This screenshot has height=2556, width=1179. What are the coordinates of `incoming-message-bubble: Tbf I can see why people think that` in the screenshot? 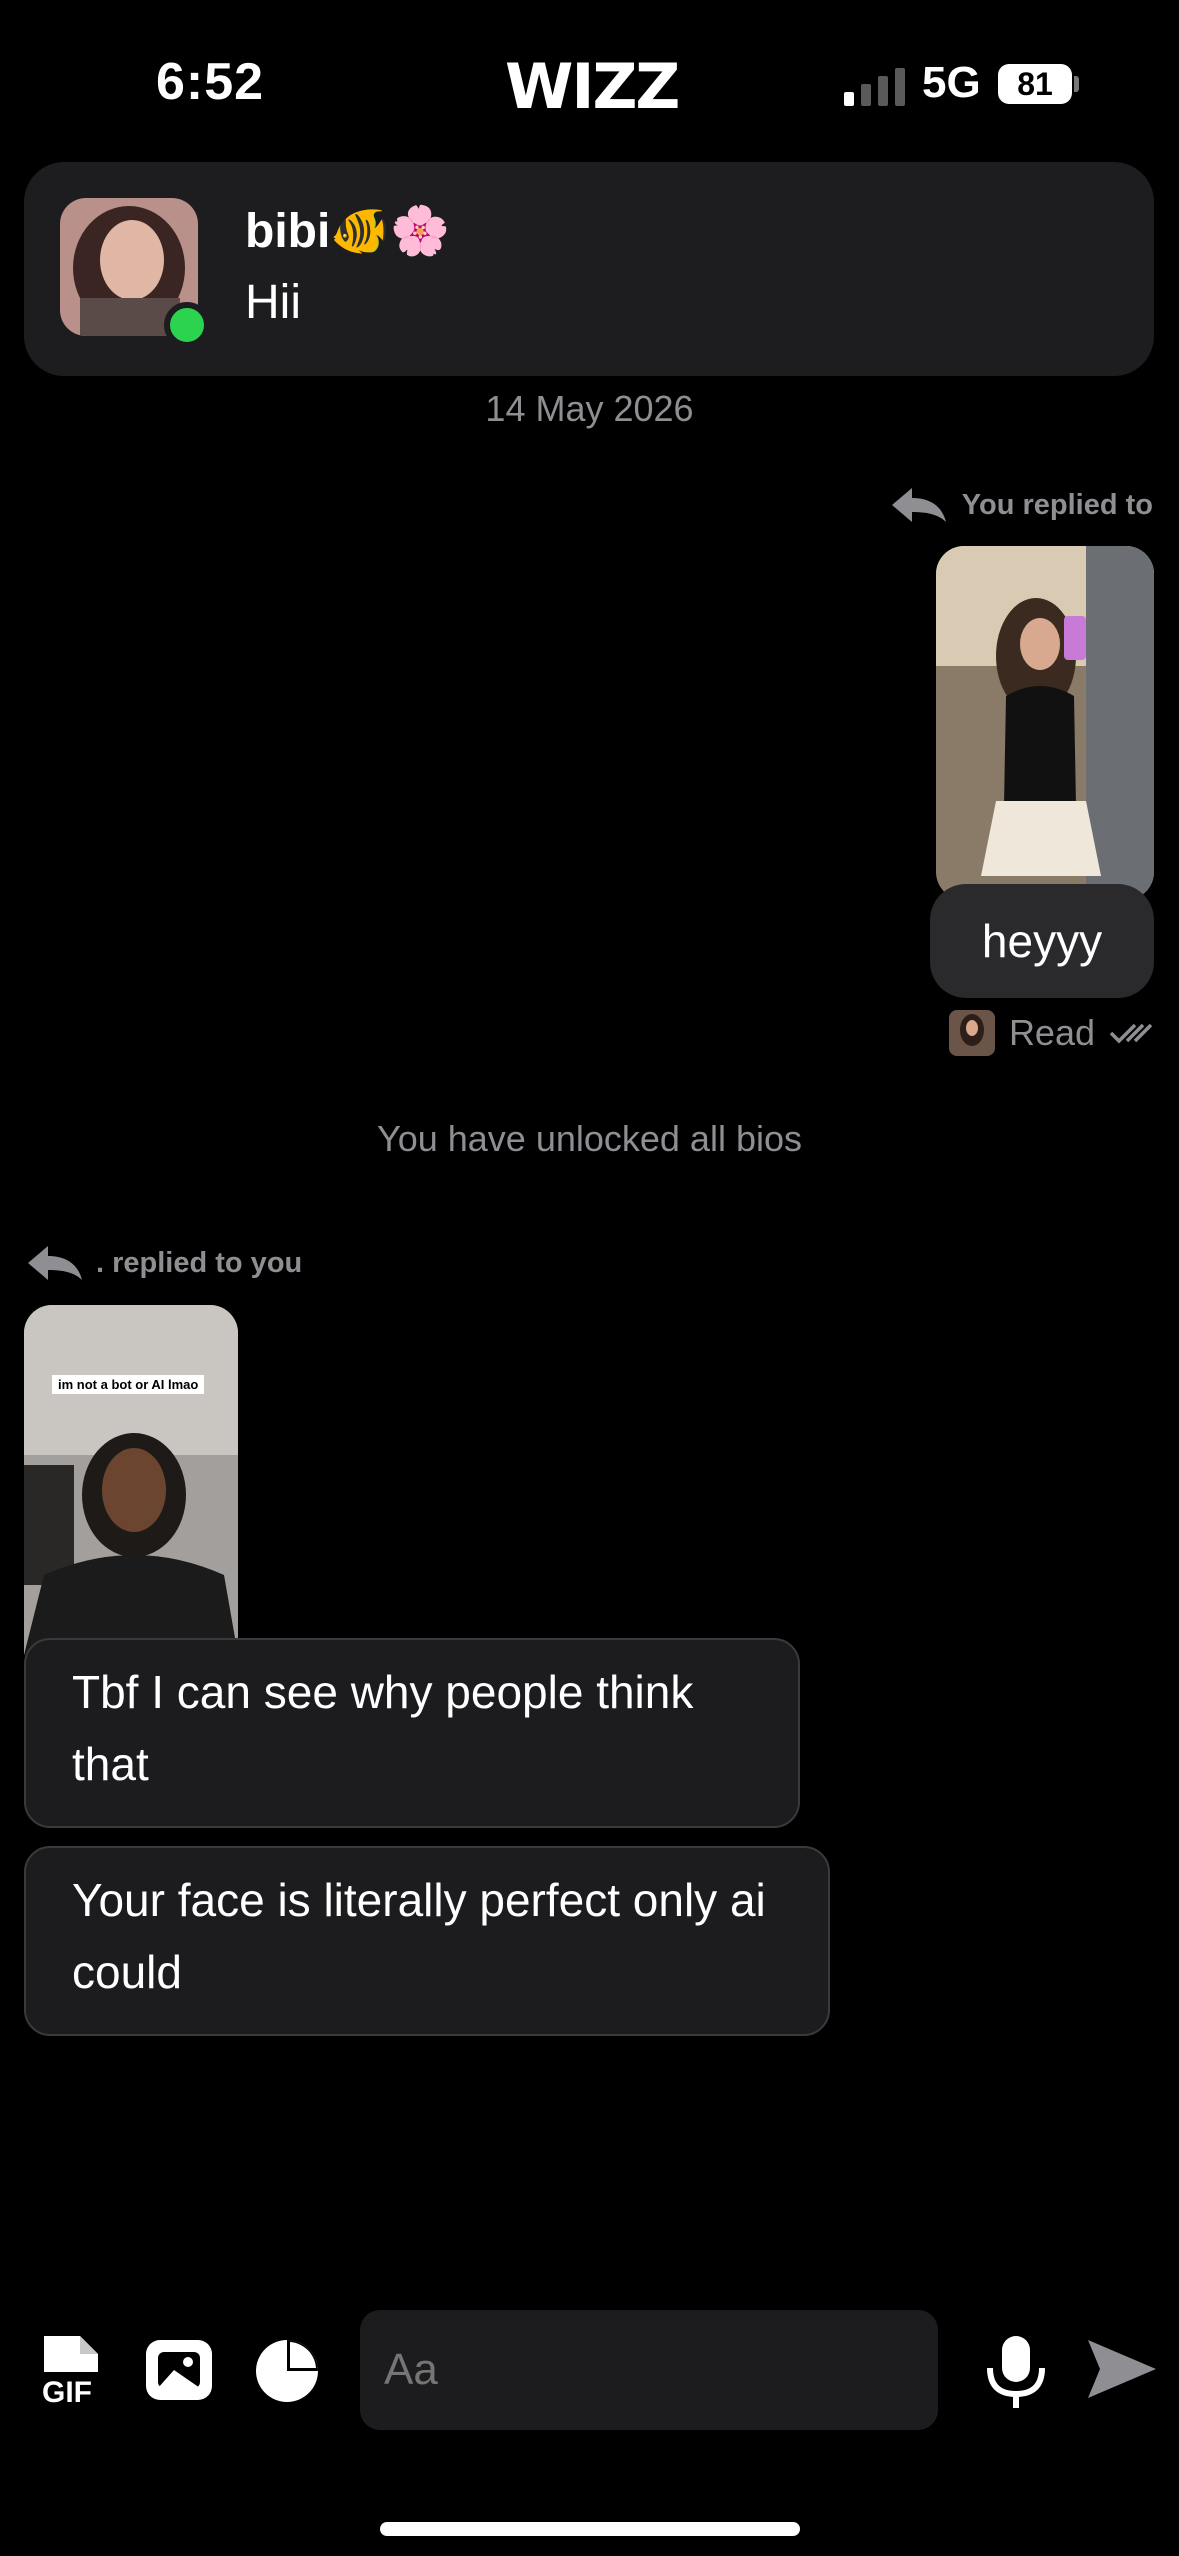 It's located at (412, 1733).